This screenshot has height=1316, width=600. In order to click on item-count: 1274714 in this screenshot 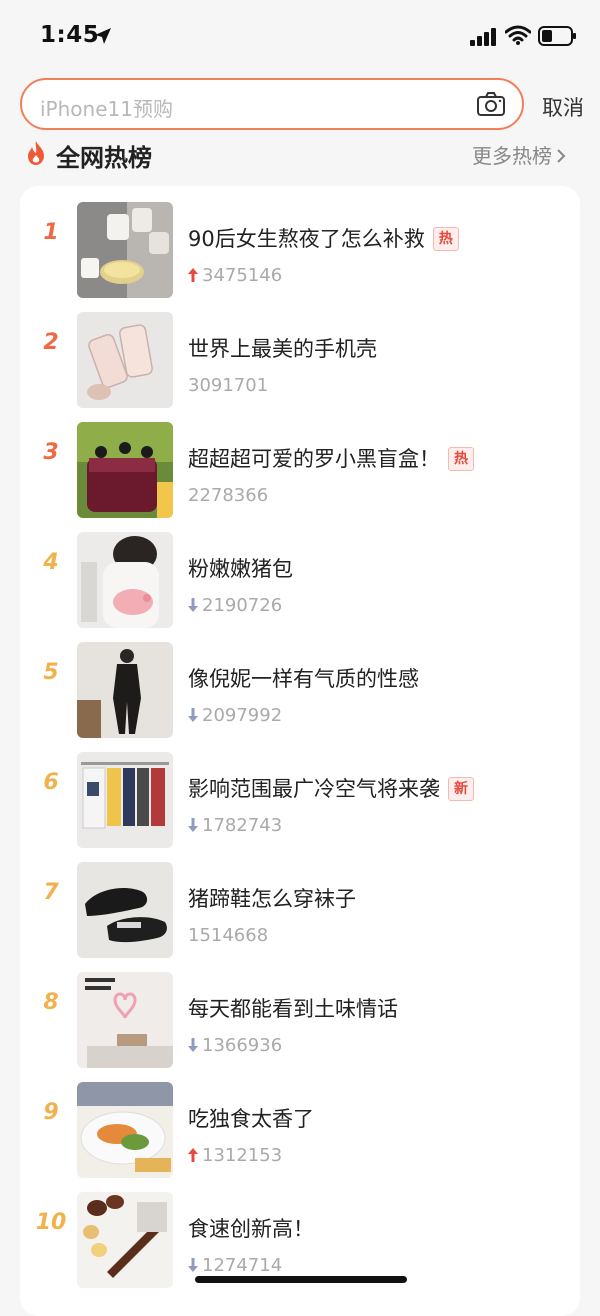, I will do `click(242, 1265)`.